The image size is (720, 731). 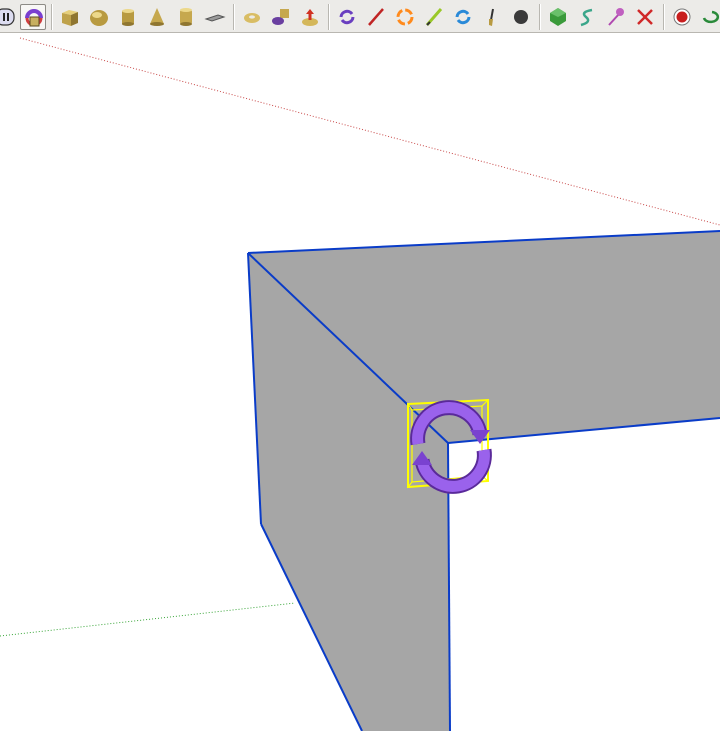 I want to click on curve-button, so click(x=587, y=17).